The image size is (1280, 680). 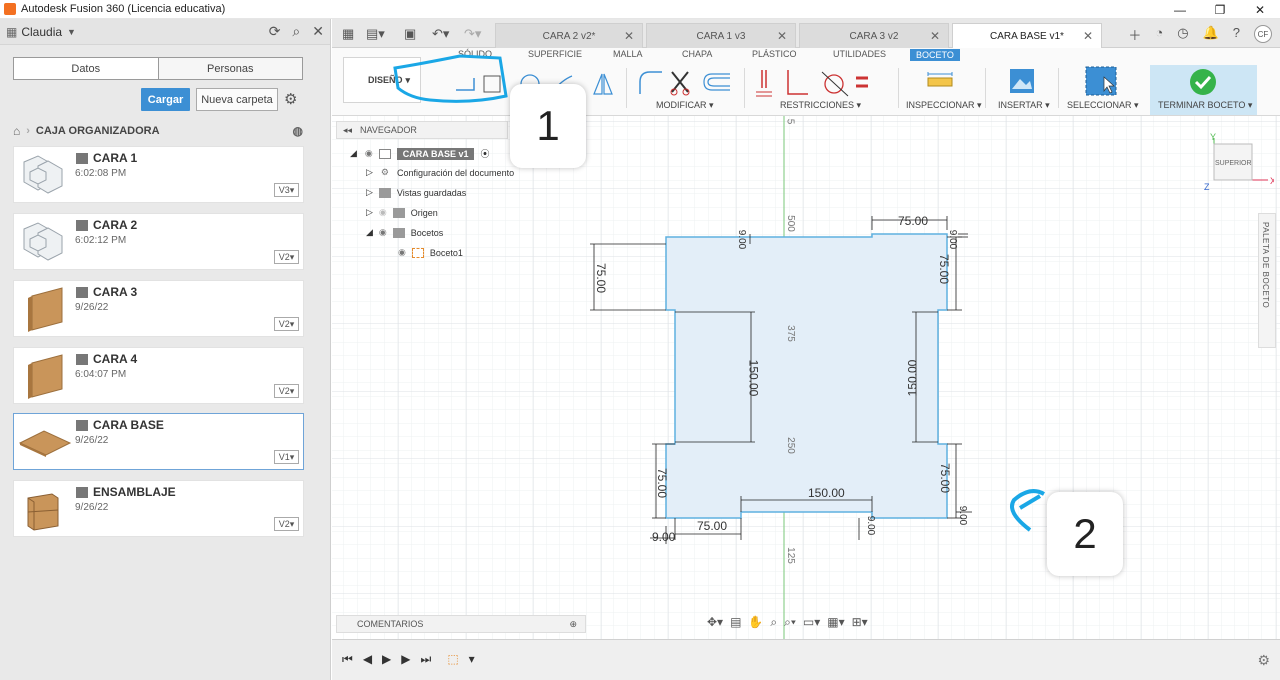 What do you see at coordinates (1022, 81) in the screenshot?
I see `insert-image-icon` at bounding box center [1022, 81].